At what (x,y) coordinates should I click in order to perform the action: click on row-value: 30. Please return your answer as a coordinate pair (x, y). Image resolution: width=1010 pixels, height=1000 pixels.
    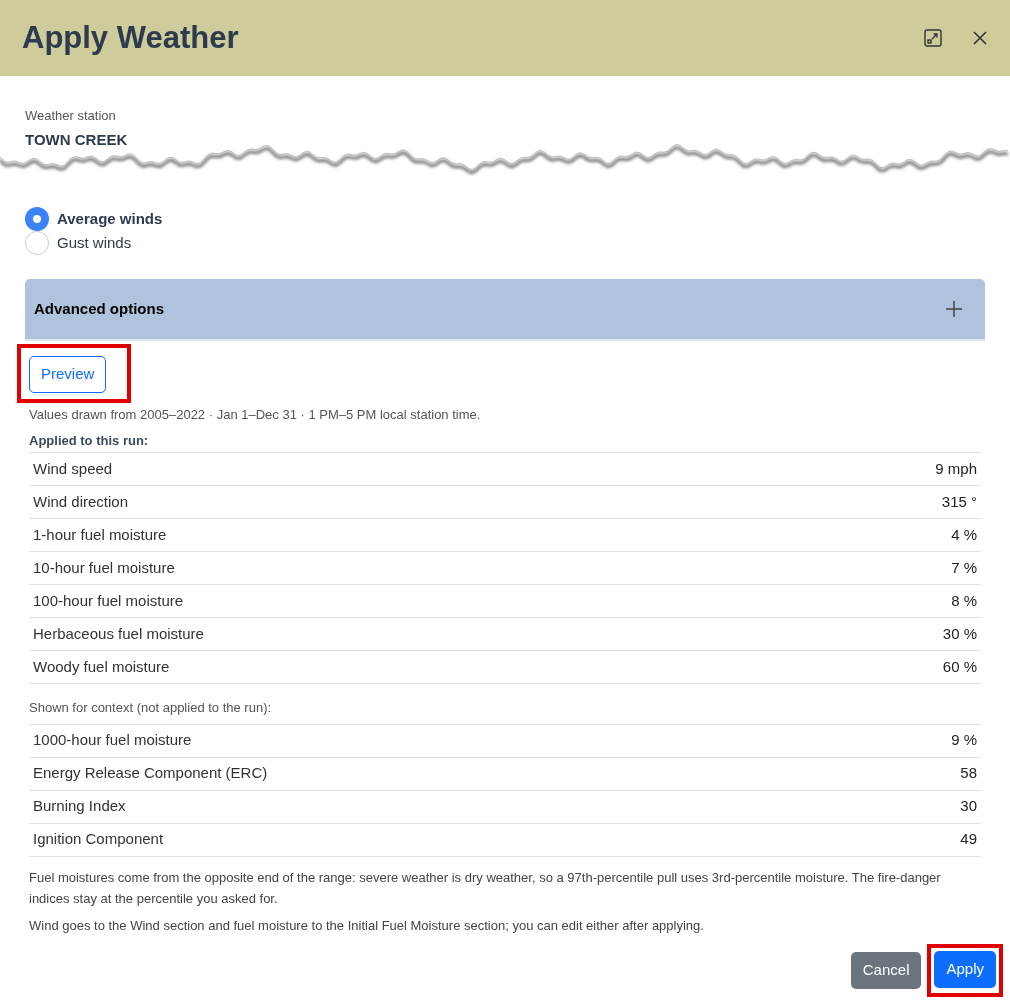
    Looking at the image, I should click on (968, 806).